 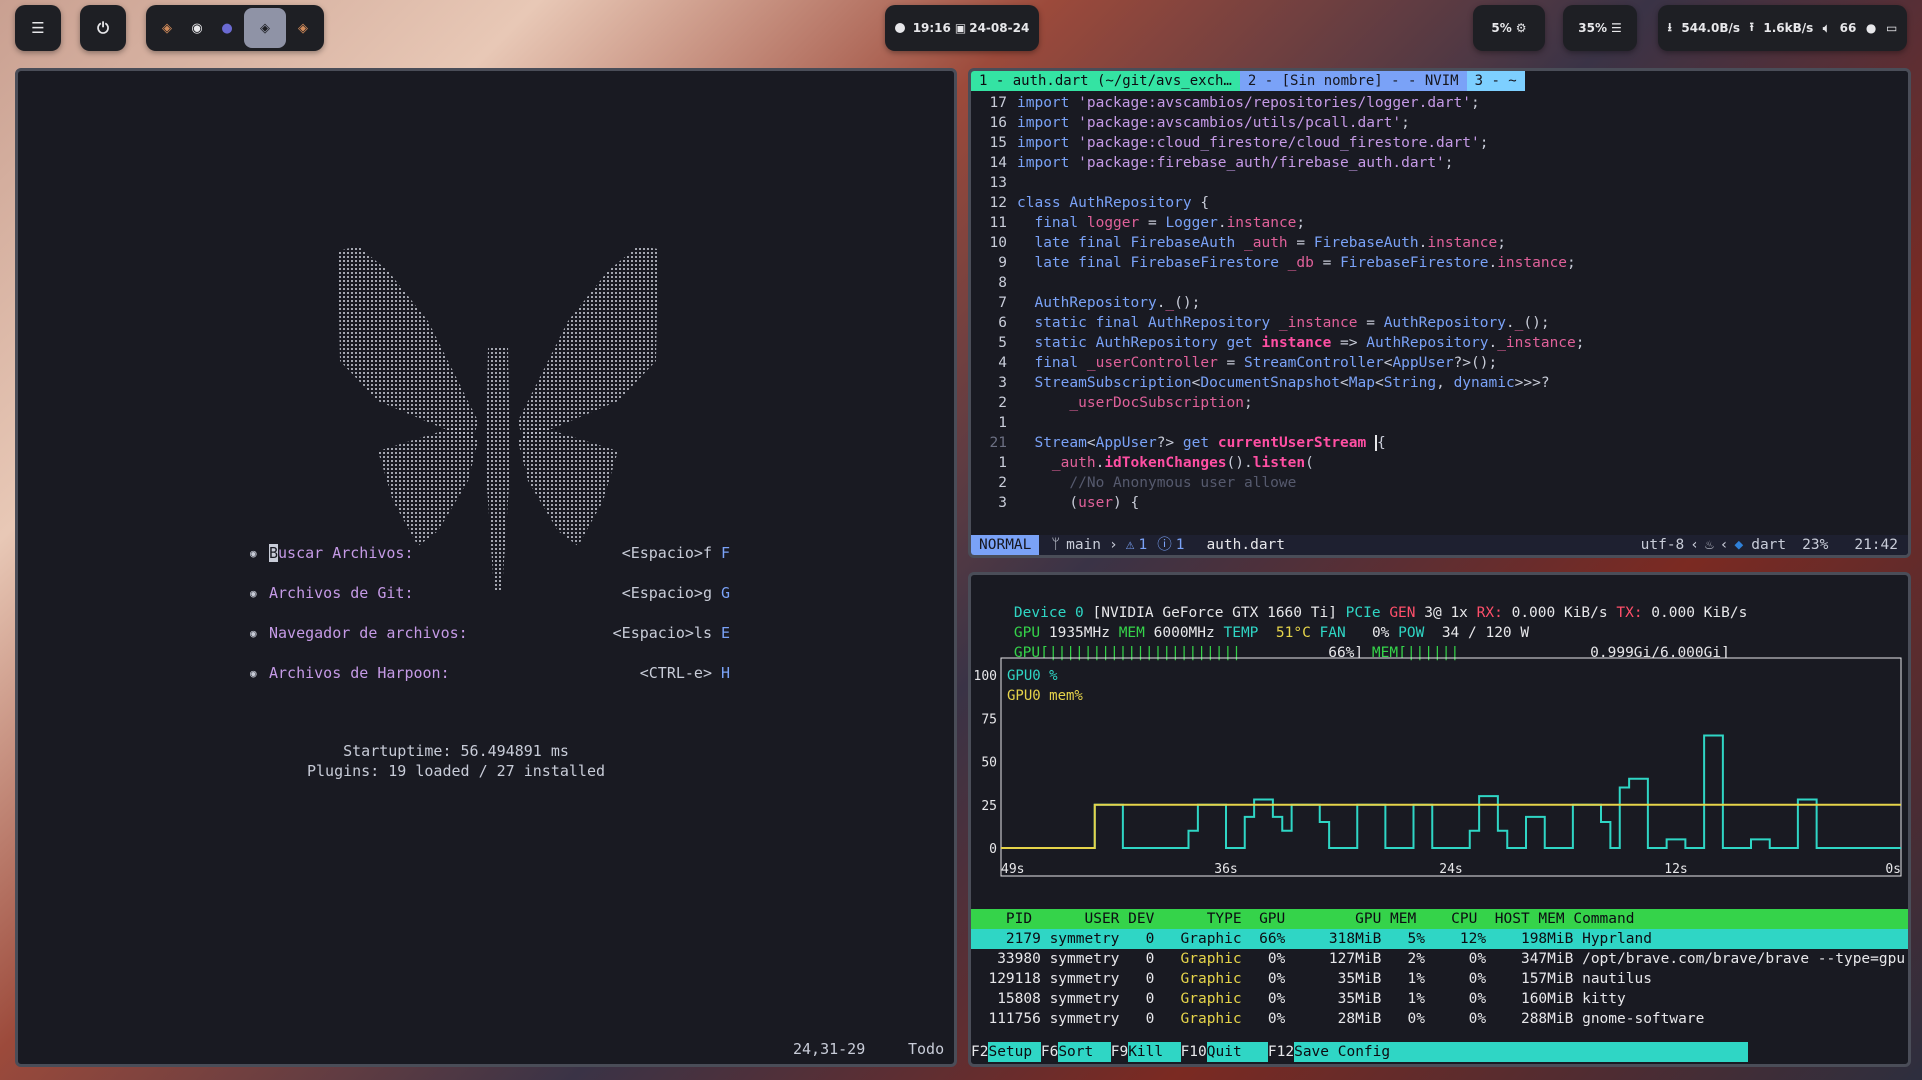 What do you see at coordinates (1119, 1052) in the screenshot?
I see `fkey-f9: F9` at bounding box center [1119, 1052].